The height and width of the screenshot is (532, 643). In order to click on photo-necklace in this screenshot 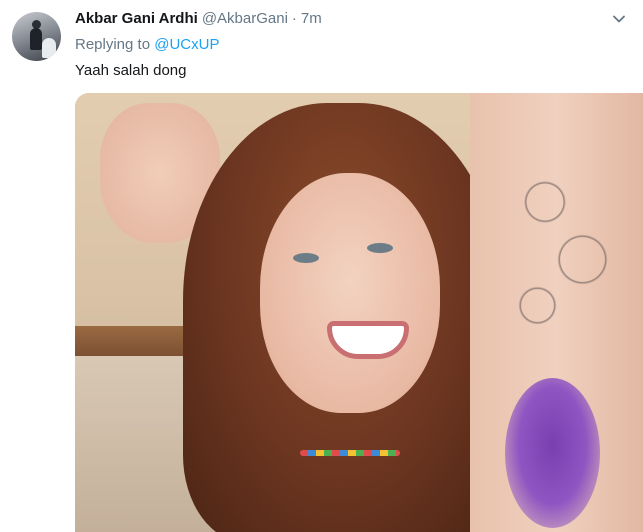, I will do `click(350, 453)`.